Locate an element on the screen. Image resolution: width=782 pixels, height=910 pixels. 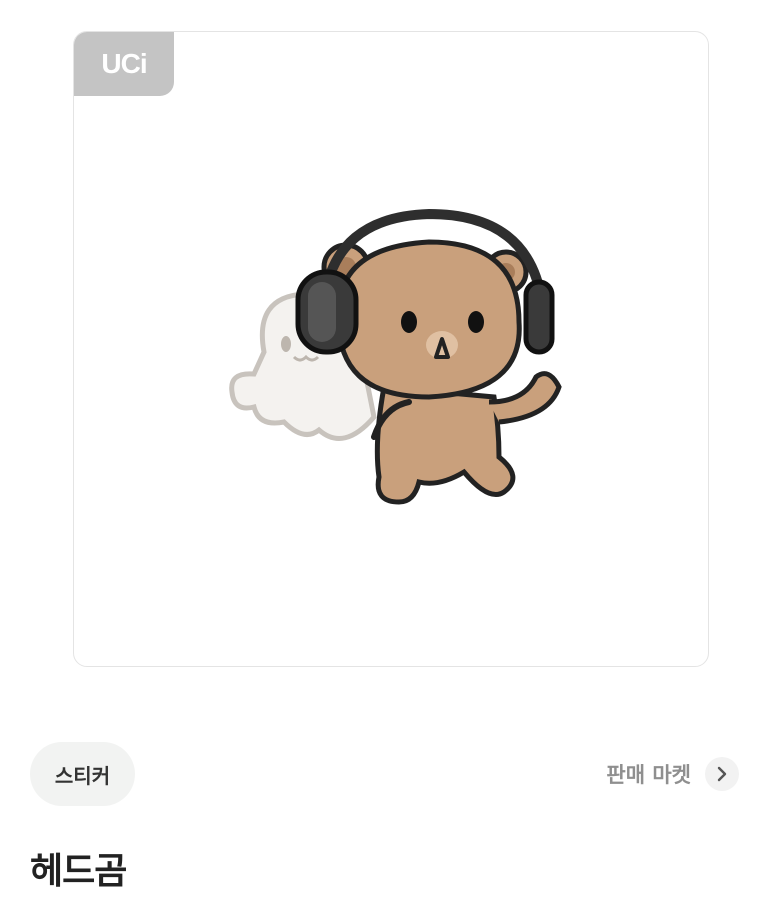
bear-sticker-image is located at coordinates (395, 356).